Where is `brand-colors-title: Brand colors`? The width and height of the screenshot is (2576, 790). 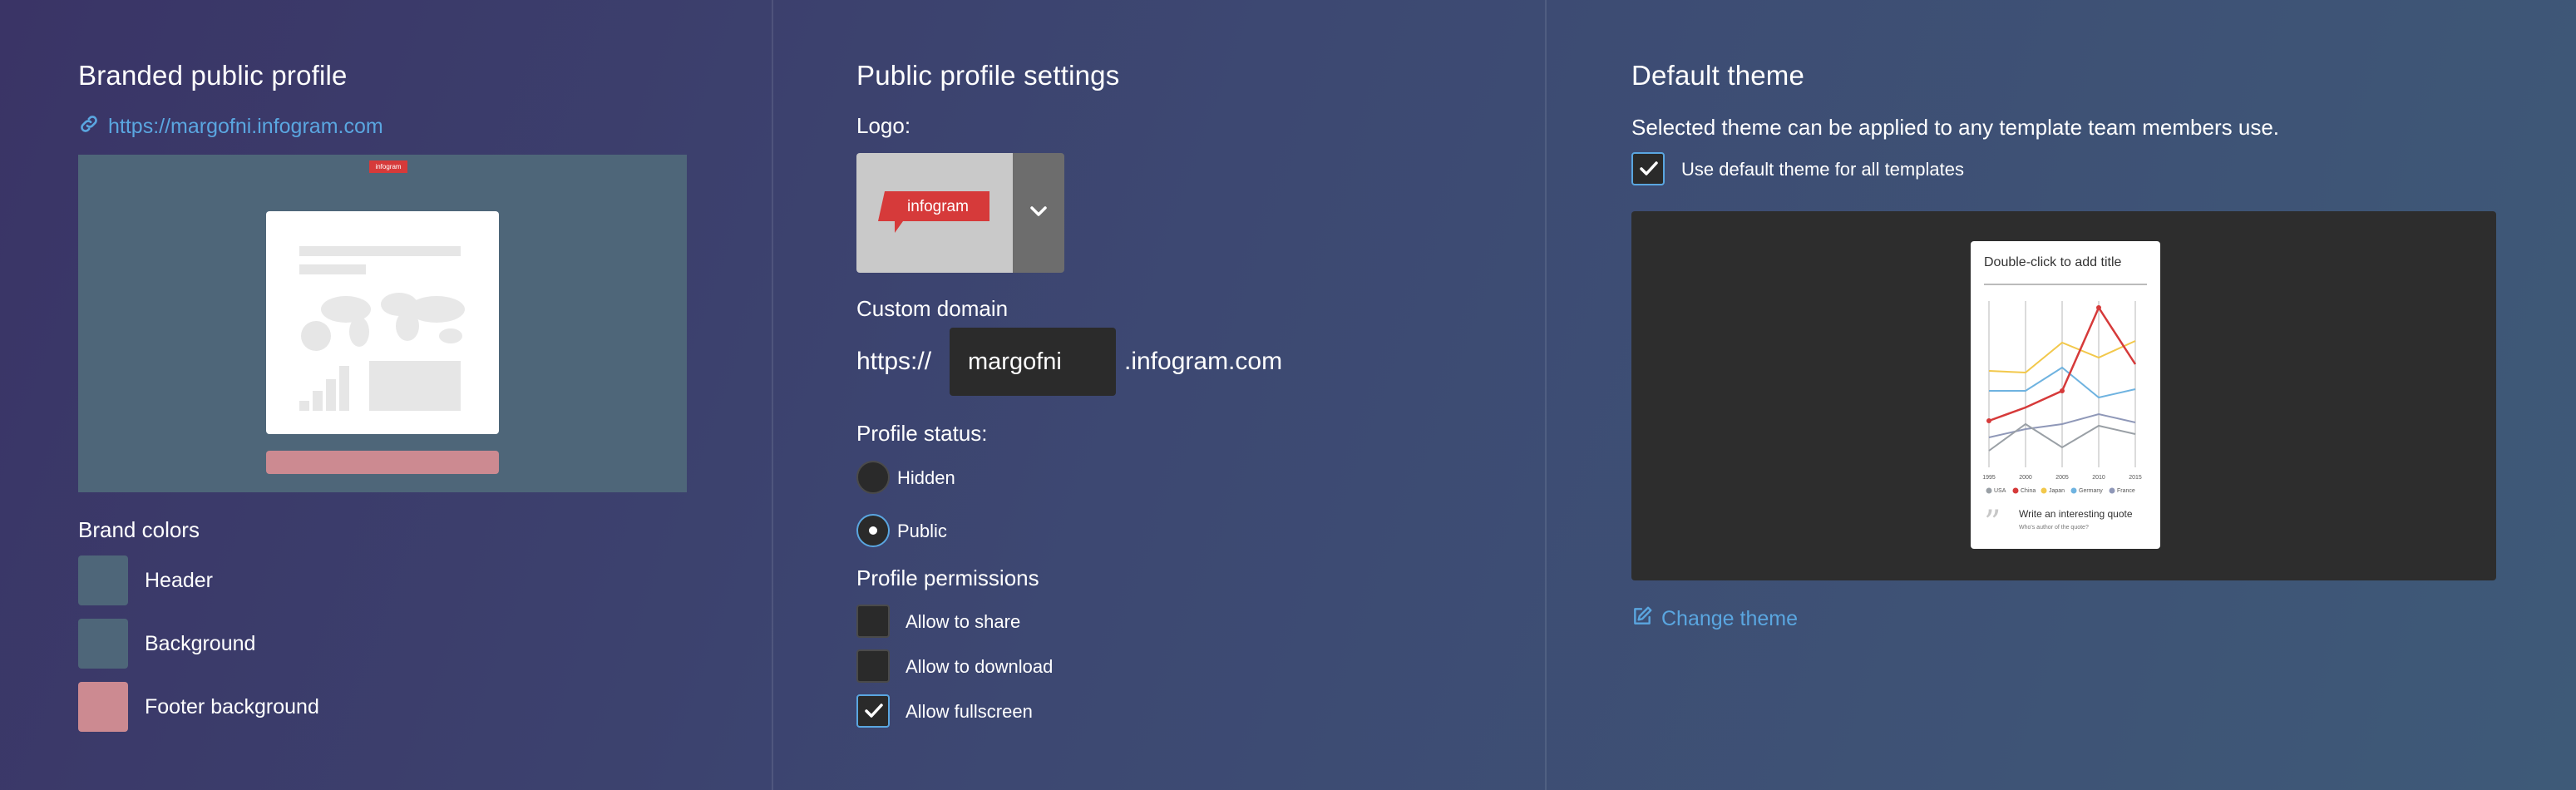
brand-colors-title: Brand colors is located at coordinates (139, 529).